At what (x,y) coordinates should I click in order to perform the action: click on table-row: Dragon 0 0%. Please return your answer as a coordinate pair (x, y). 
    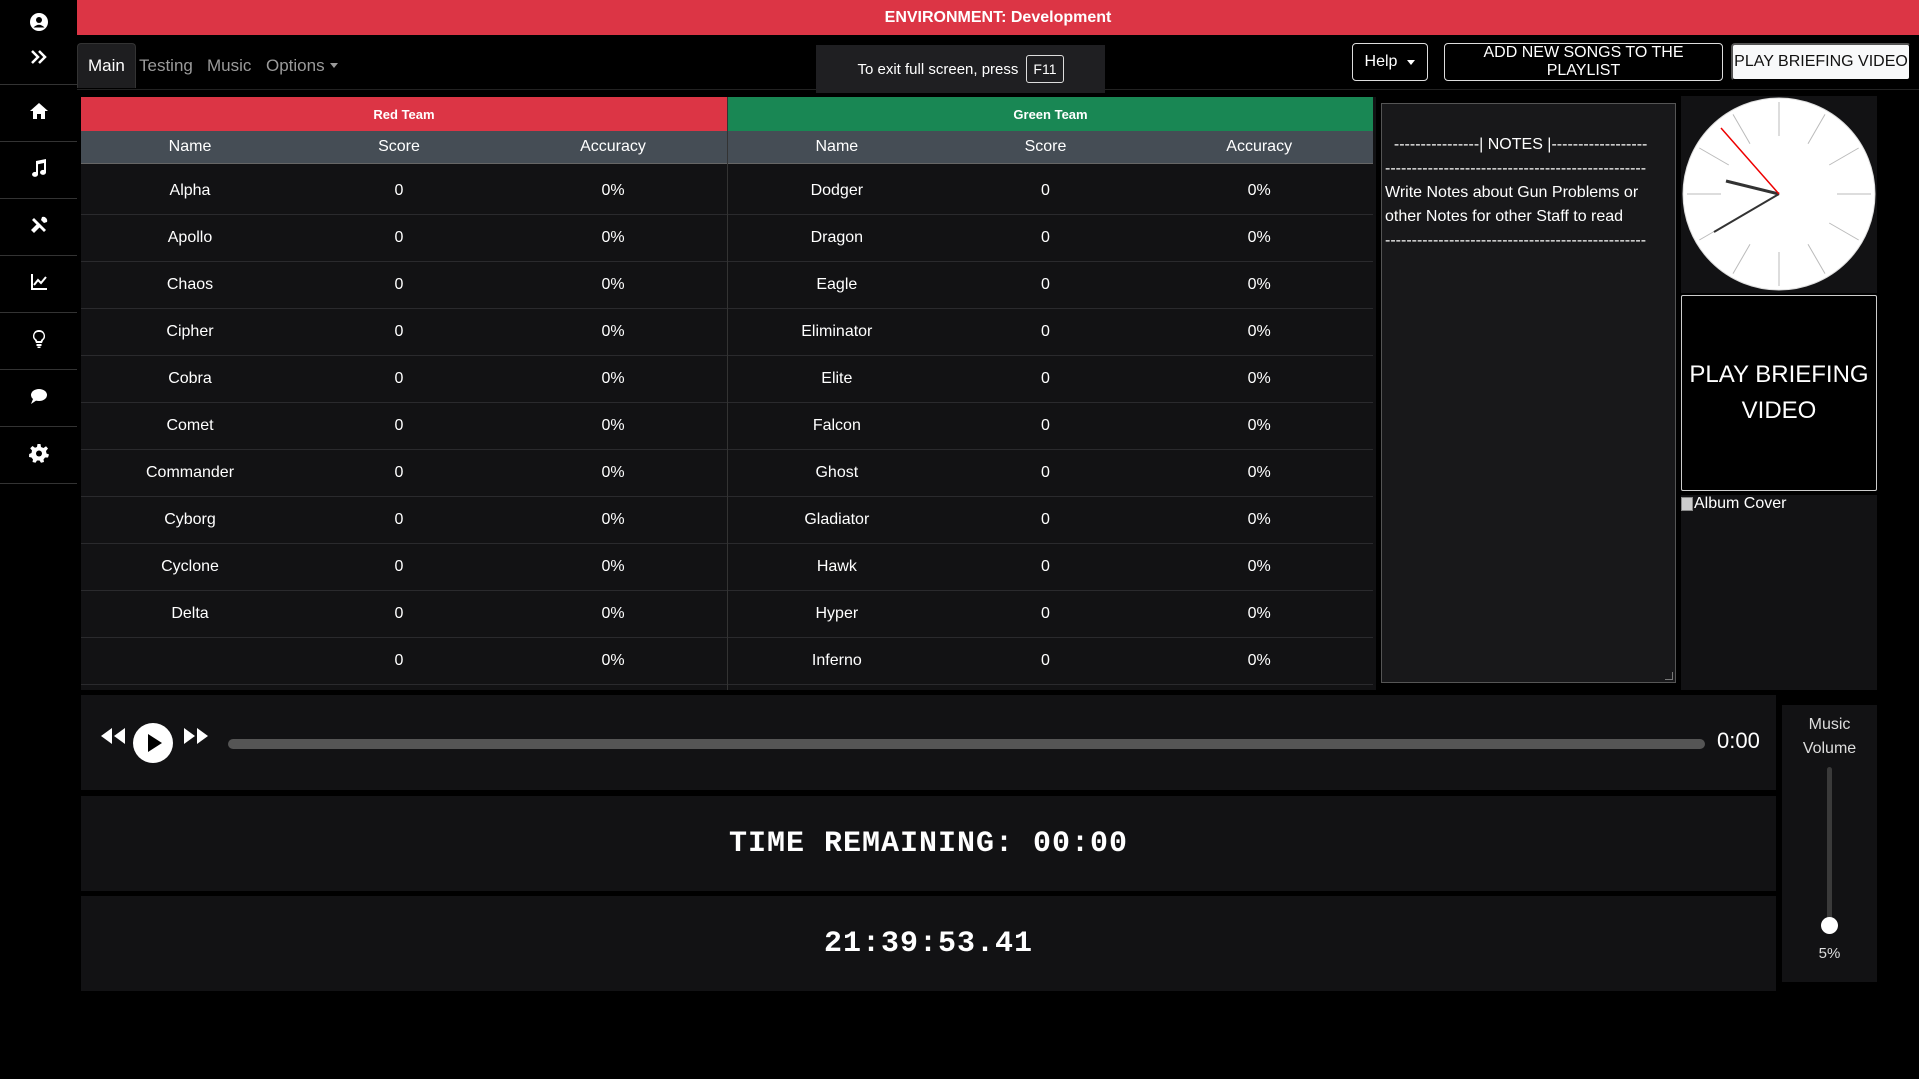
    Looking at the image, I should click on (1050, 238).